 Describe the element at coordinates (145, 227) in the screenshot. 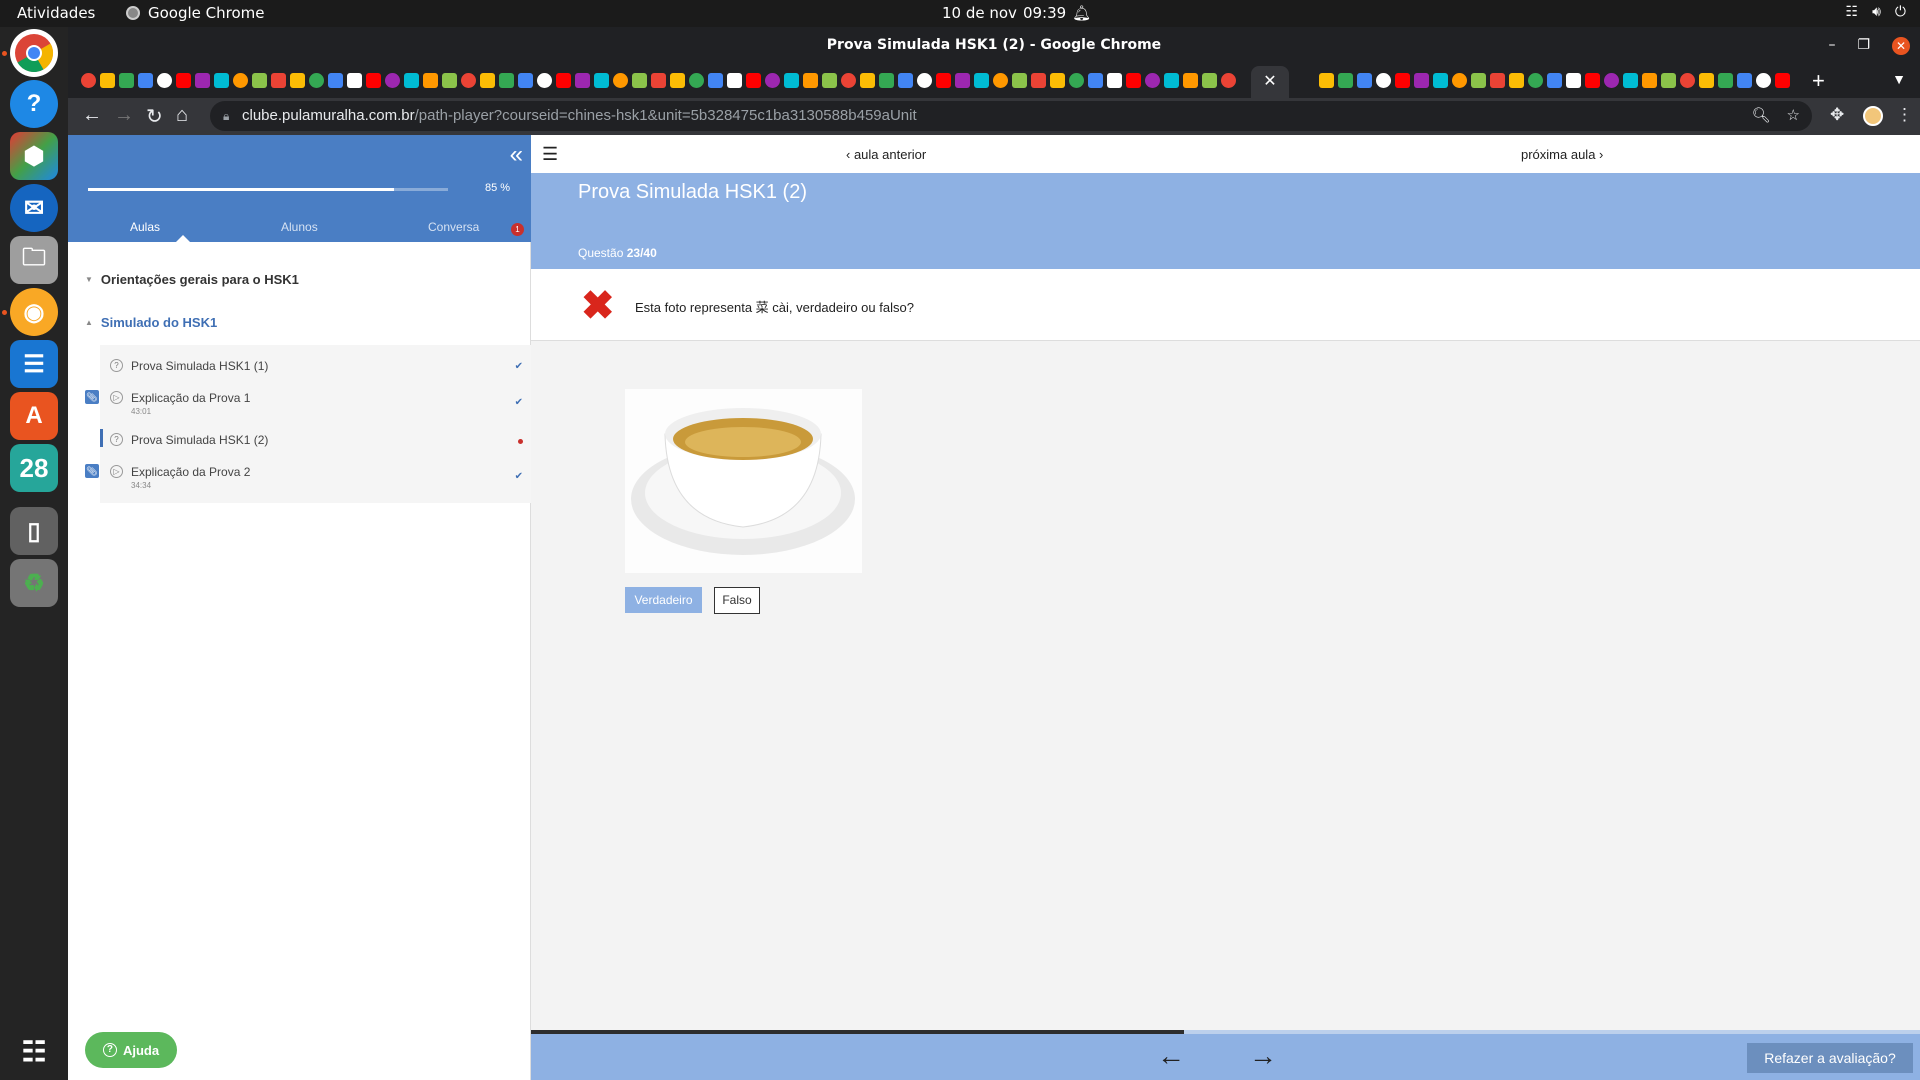

I see `tab-aulas: Aulas` at that location.